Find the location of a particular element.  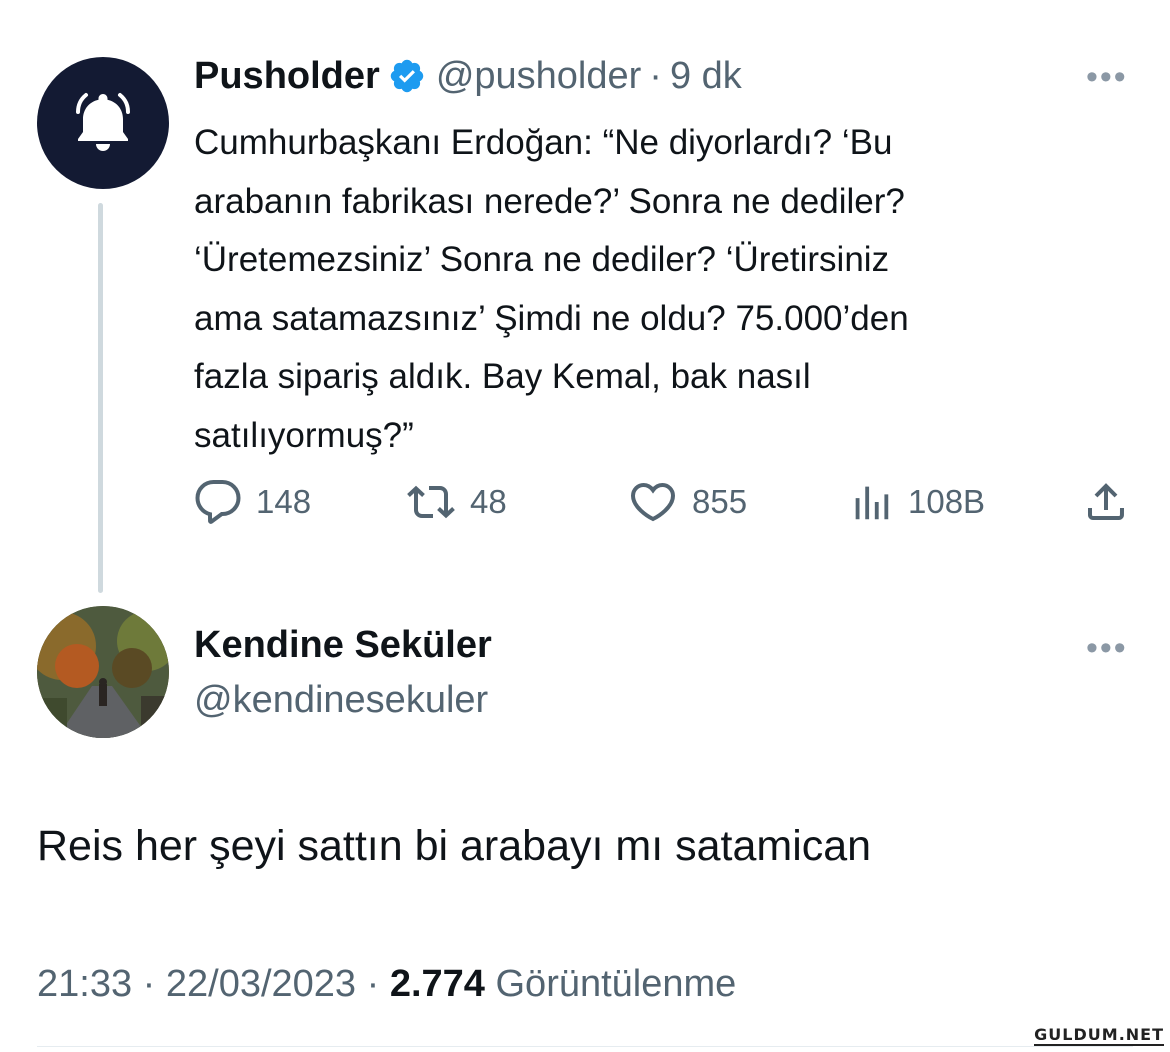

like-icon is located at coordinates (653, 502).